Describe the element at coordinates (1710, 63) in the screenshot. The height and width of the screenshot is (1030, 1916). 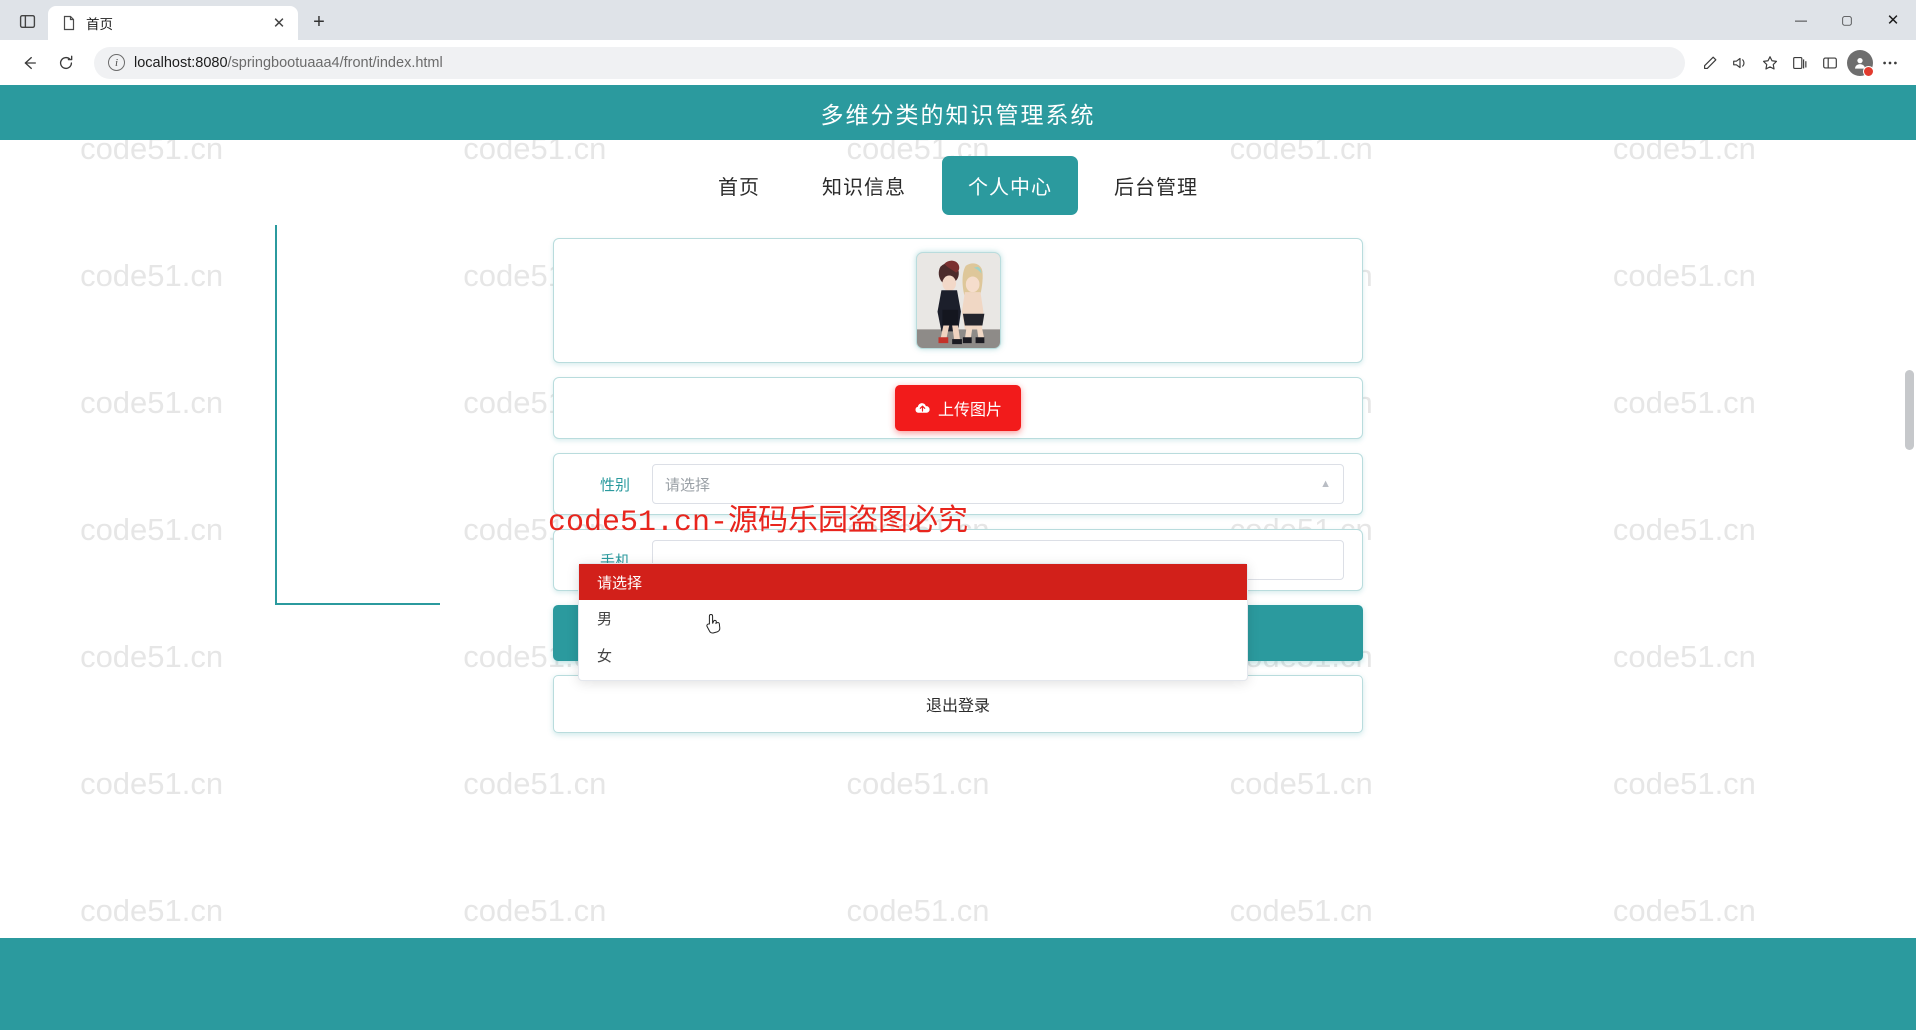
I see `edit-pen-icon` at that location.